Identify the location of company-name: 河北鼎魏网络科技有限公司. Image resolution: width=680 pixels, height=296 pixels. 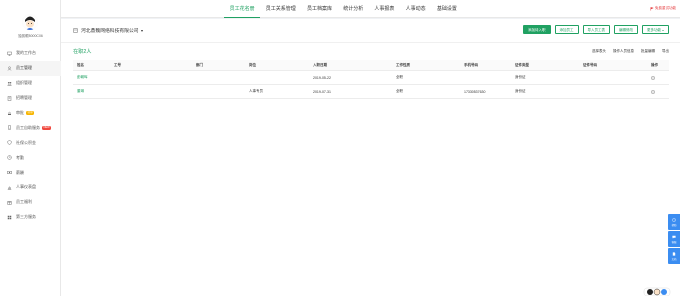
(110, 31).